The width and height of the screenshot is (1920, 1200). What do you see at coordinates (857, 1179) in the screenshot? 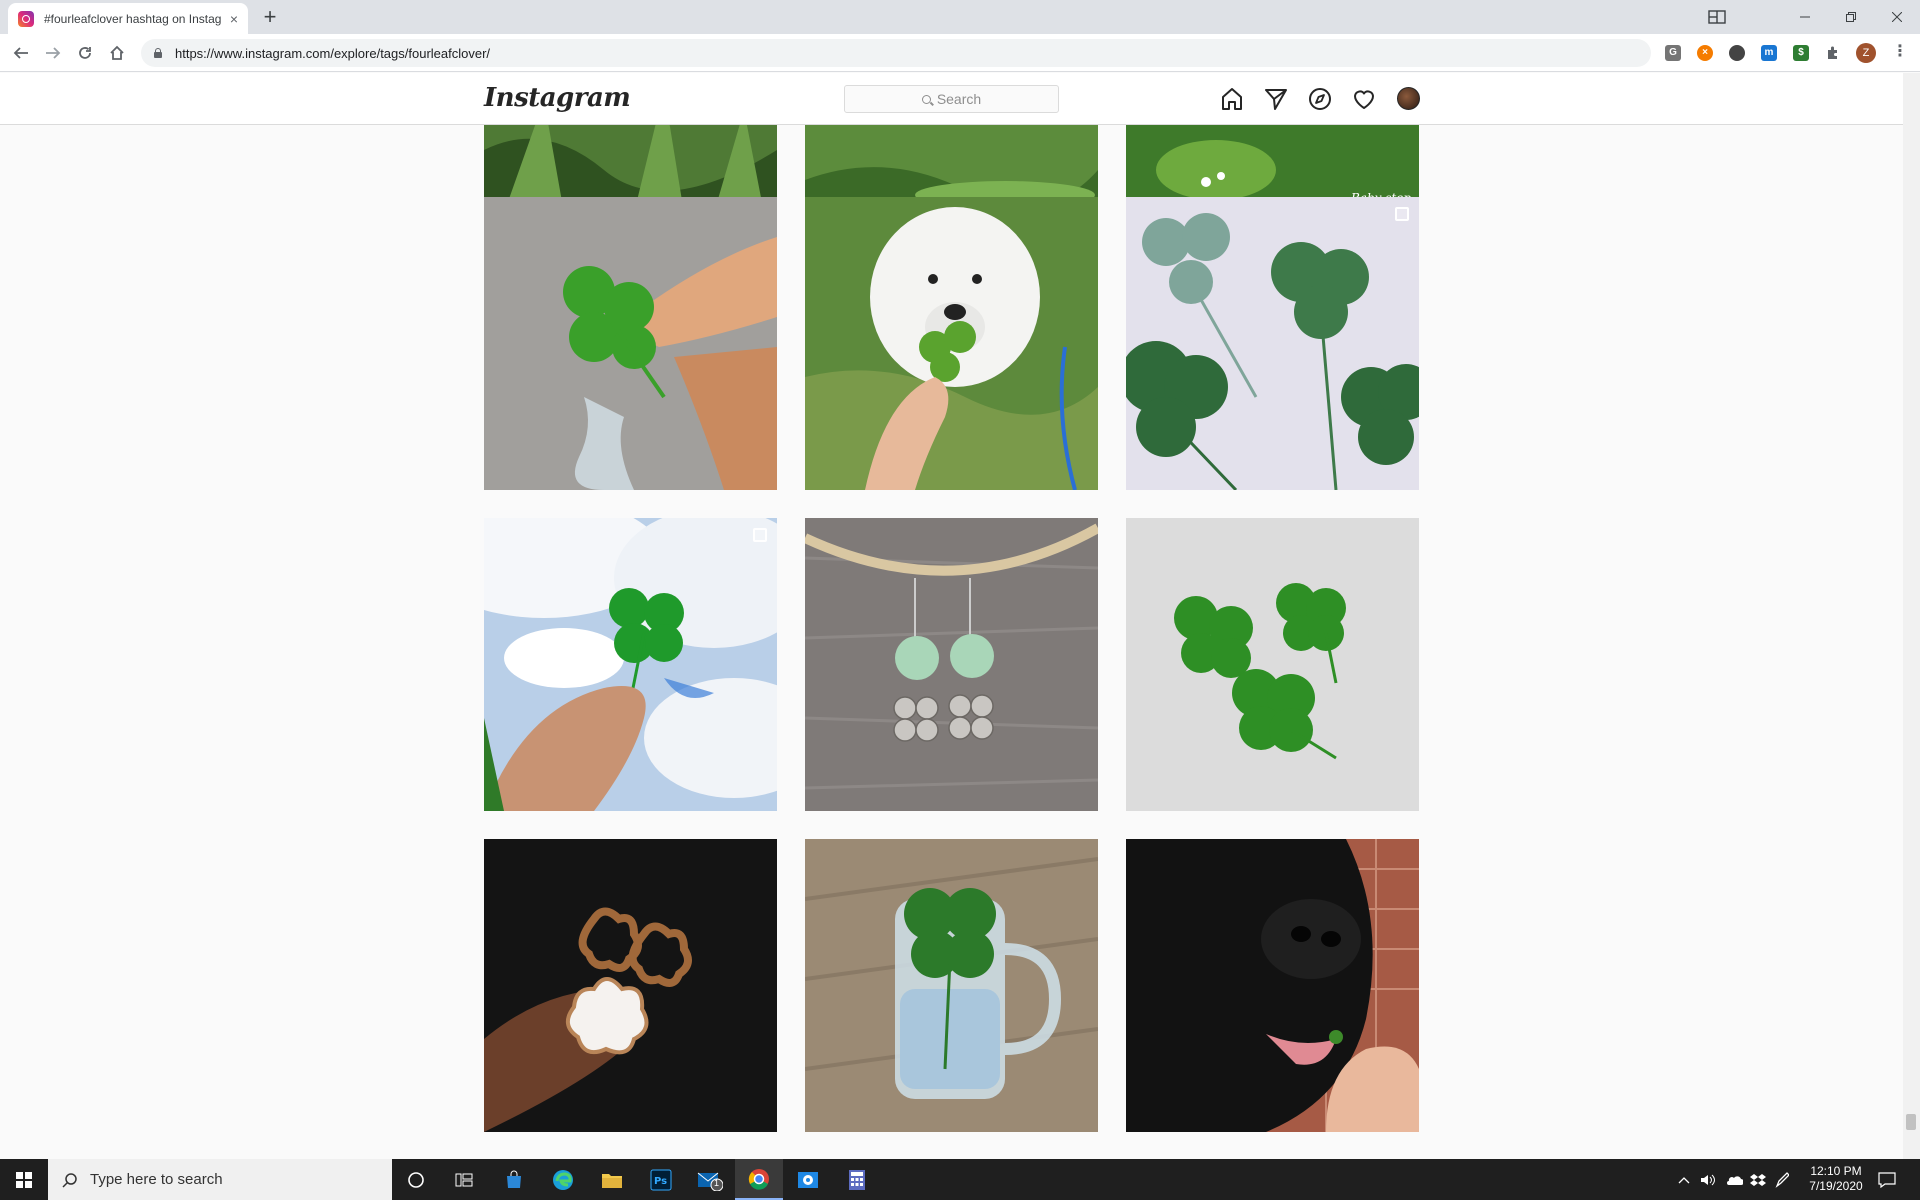
I see `calculator-icon` at bounding box center [857, 1179].